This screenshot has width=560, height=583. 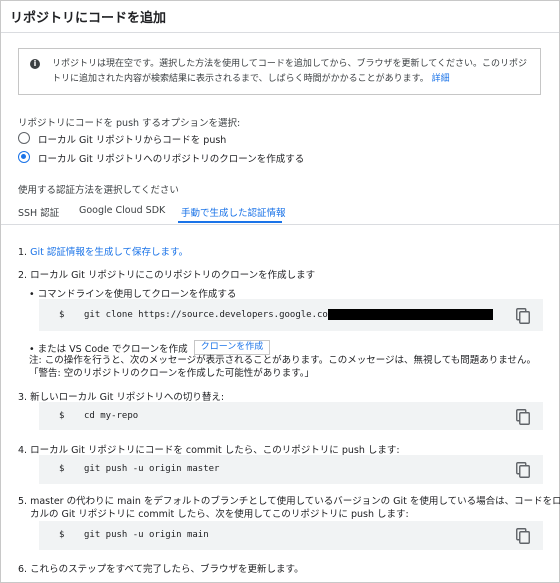 I want to click on push-master-command-block: $ git push -u origin master, so click(x=291, y=469).